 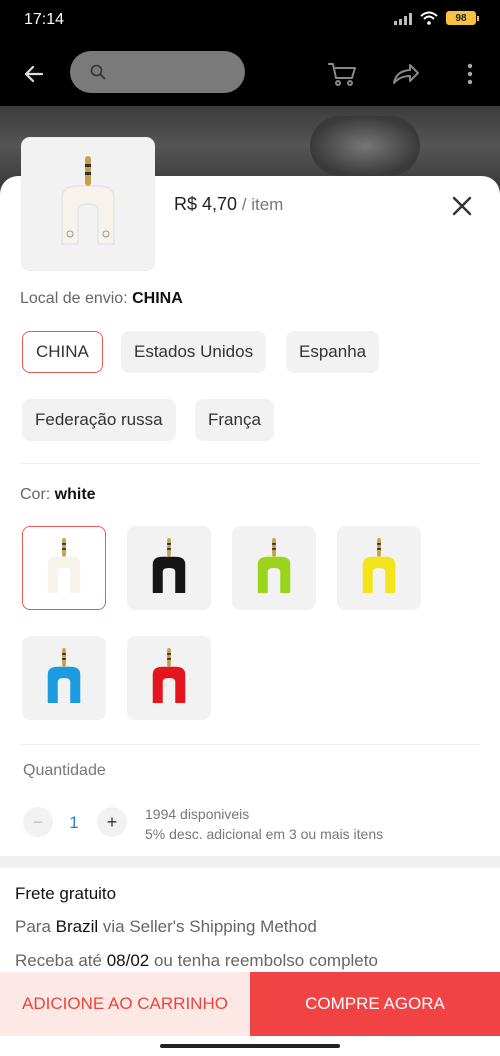 I want to click on close-icon, so click(x=462, y=206).